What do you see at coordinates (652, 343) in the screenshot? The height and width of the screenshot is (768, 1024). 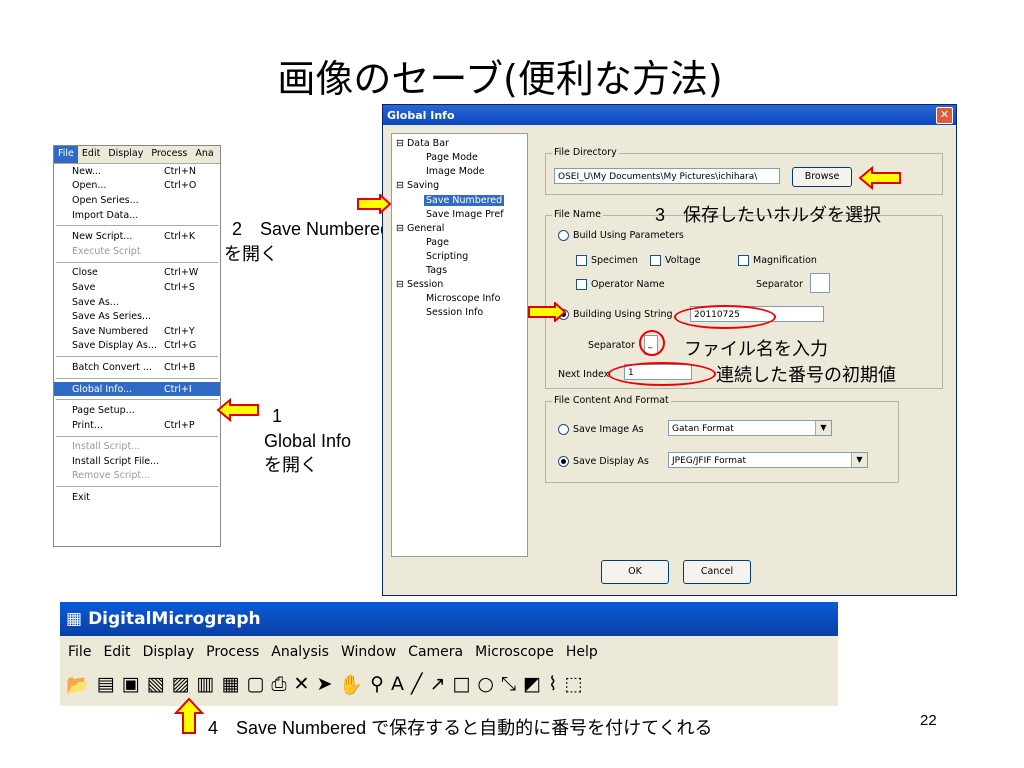 I see `separator-highlight-ellipse` at bounding box center [652, 343].